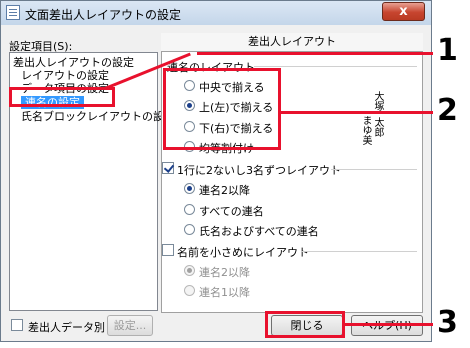 Image resolution: width=470 pixels, height=348 pixels. Describe the element at coordinates (65, 75) in the screenshot. I see `tree-item-layout: レイアウトの設定` at that location.